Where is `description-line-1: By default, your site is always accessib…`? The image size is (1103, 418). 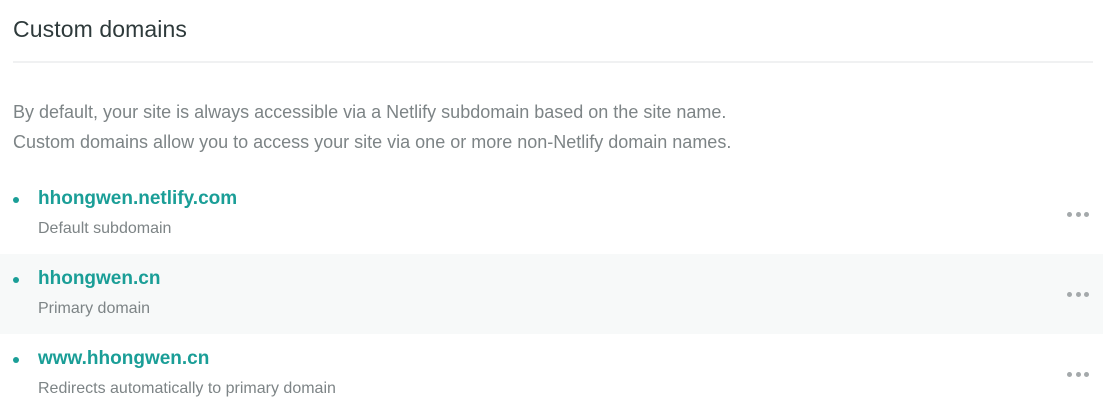 description-line-1: By default, your site is always accessib… is located at coordinates (370, 112).